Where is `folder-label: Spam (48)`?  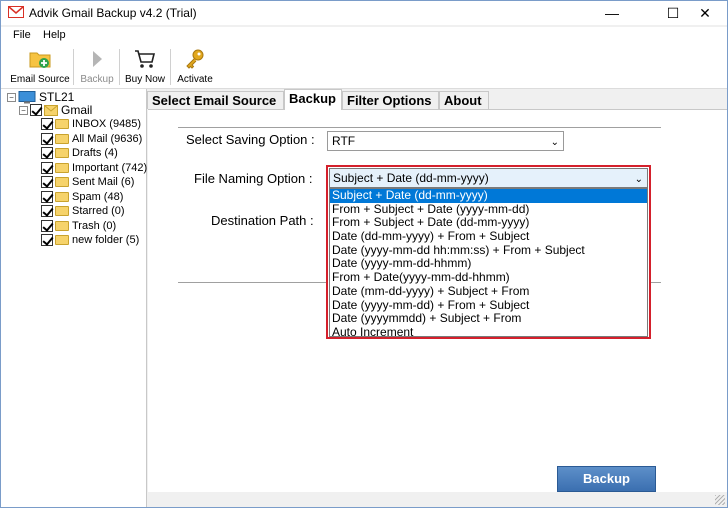
folder-label: Spam (48) is located at coordinates (98, 196).